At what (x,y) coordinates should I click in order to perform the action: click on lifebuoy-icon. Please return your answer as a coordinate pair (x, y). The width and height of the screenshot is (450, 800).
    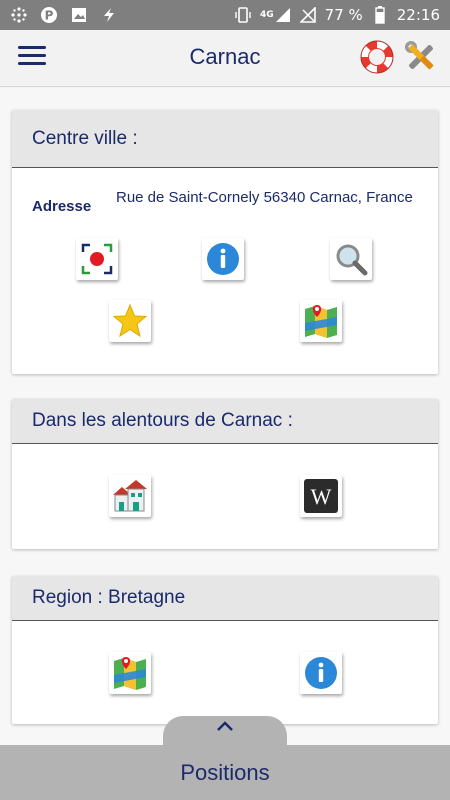
    Looking at the image, I should click on (377, 57).